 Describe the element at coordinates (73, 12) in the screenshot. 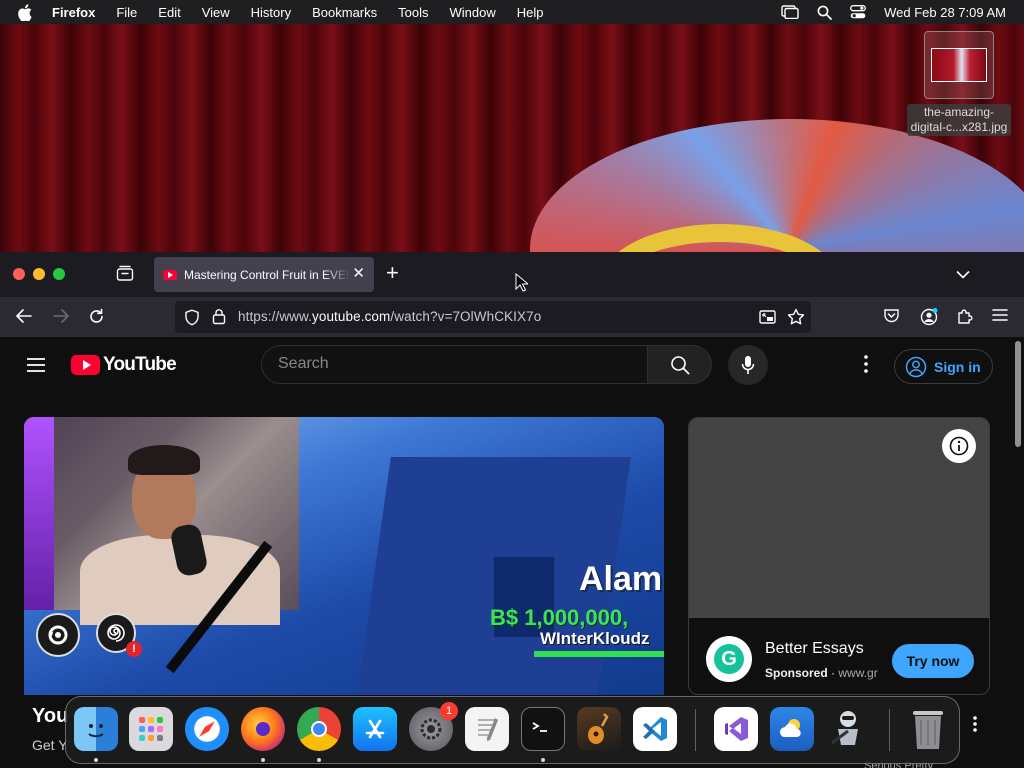

I see `app-menu-firefox: Firefox` at that location.